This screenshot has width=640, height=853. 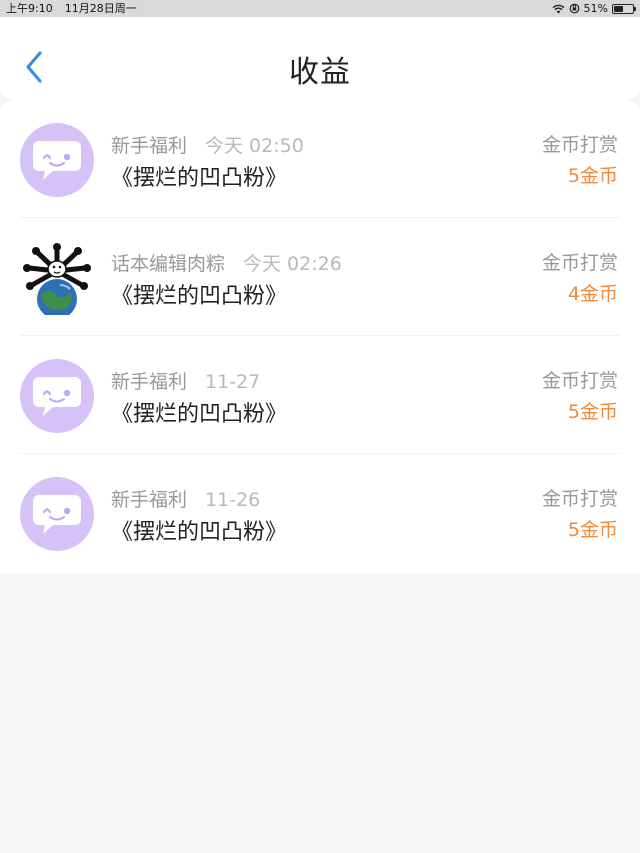 What do you see at coordinates (619, 8) in the screenshot?
I see `battery-fill` at bounding box center [619, 8].